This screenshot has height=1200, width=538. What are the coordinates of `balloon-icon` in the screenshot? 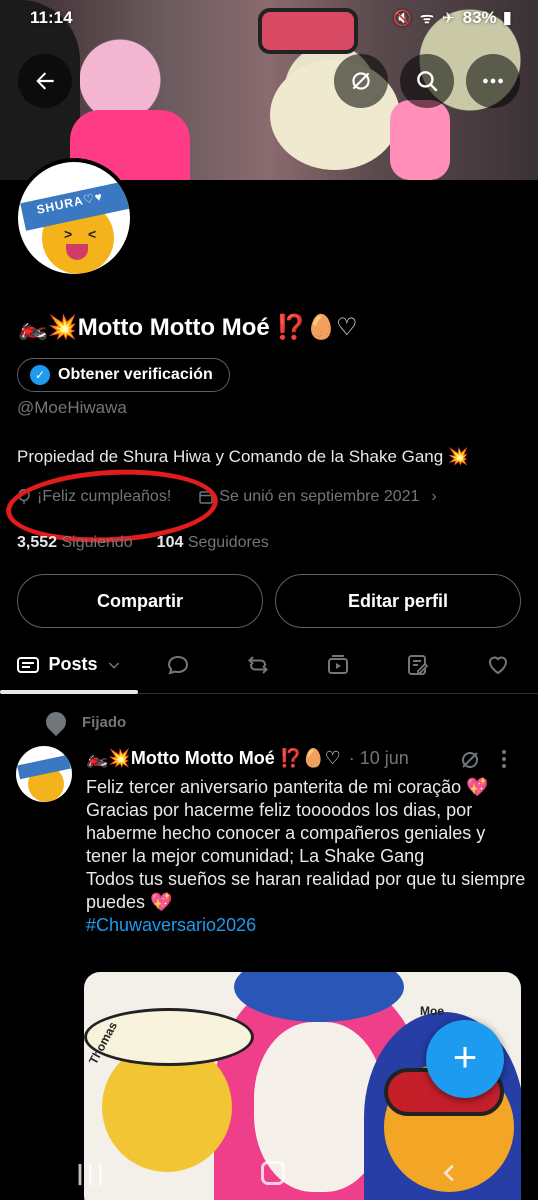 It's located at (24, 496).